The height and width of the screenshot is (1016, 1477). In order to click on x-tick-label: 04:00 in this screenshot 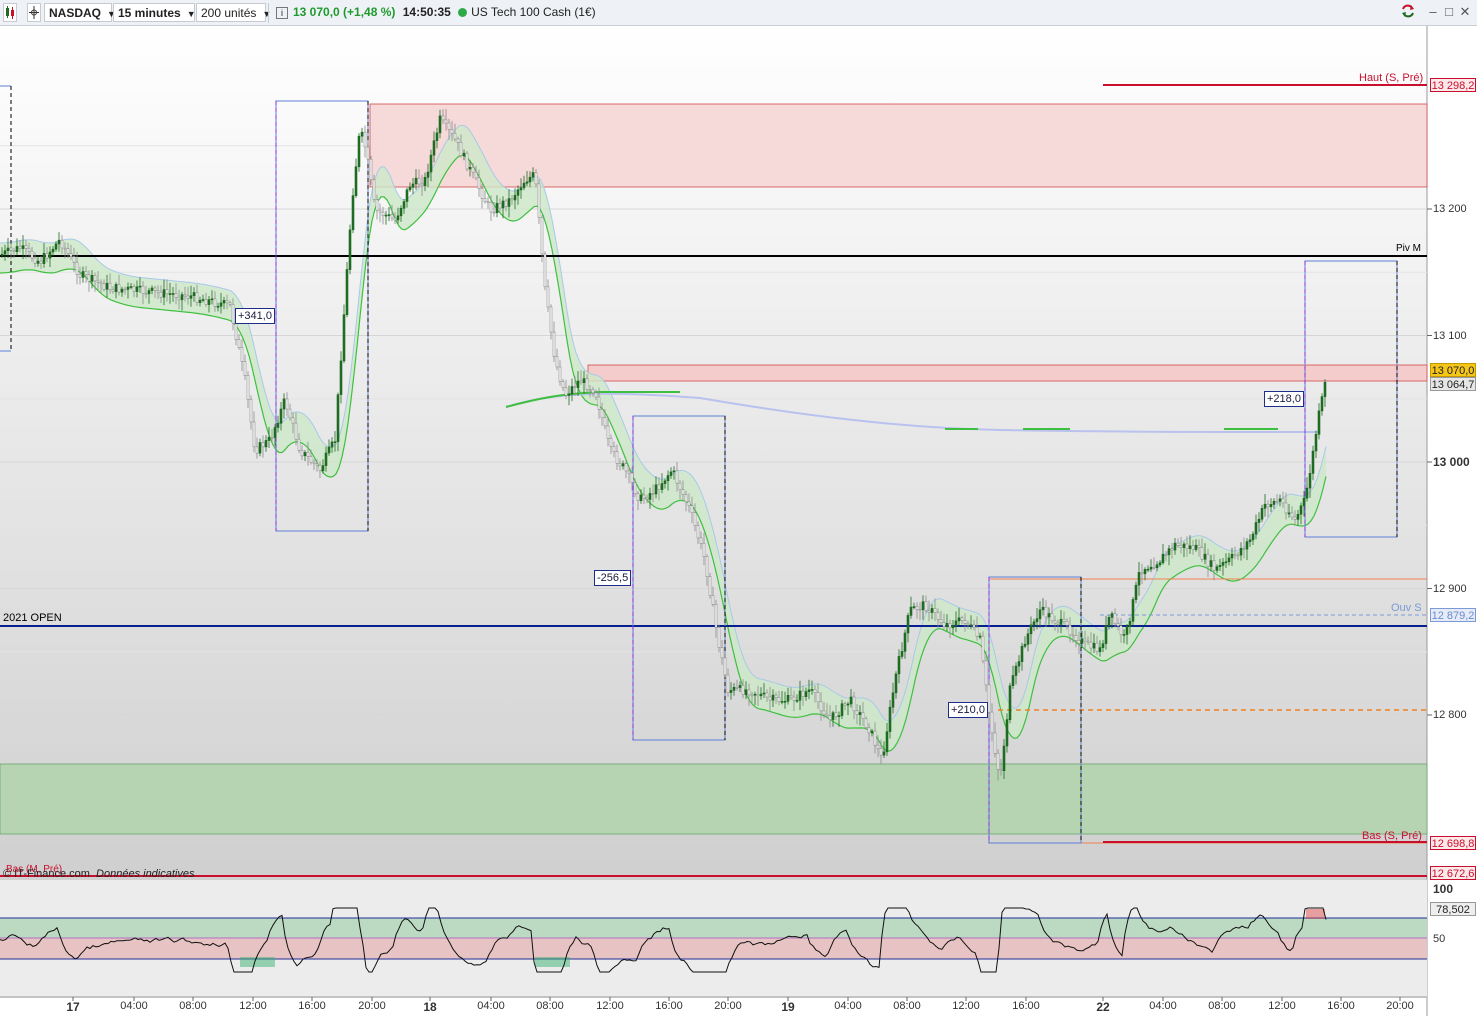, I will do `click(848, 1006)`.